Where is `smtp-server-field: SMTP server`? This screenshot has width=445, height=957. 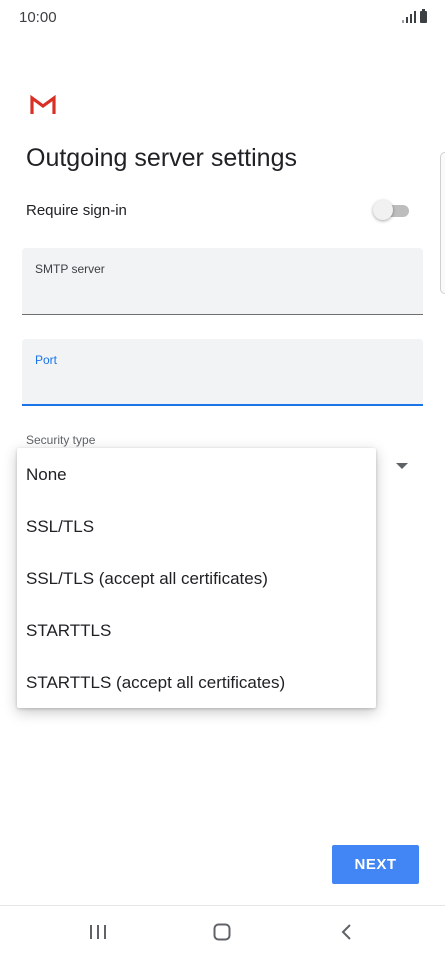
smtp-server-field: SMTP server is located at coordinates (222, 281).